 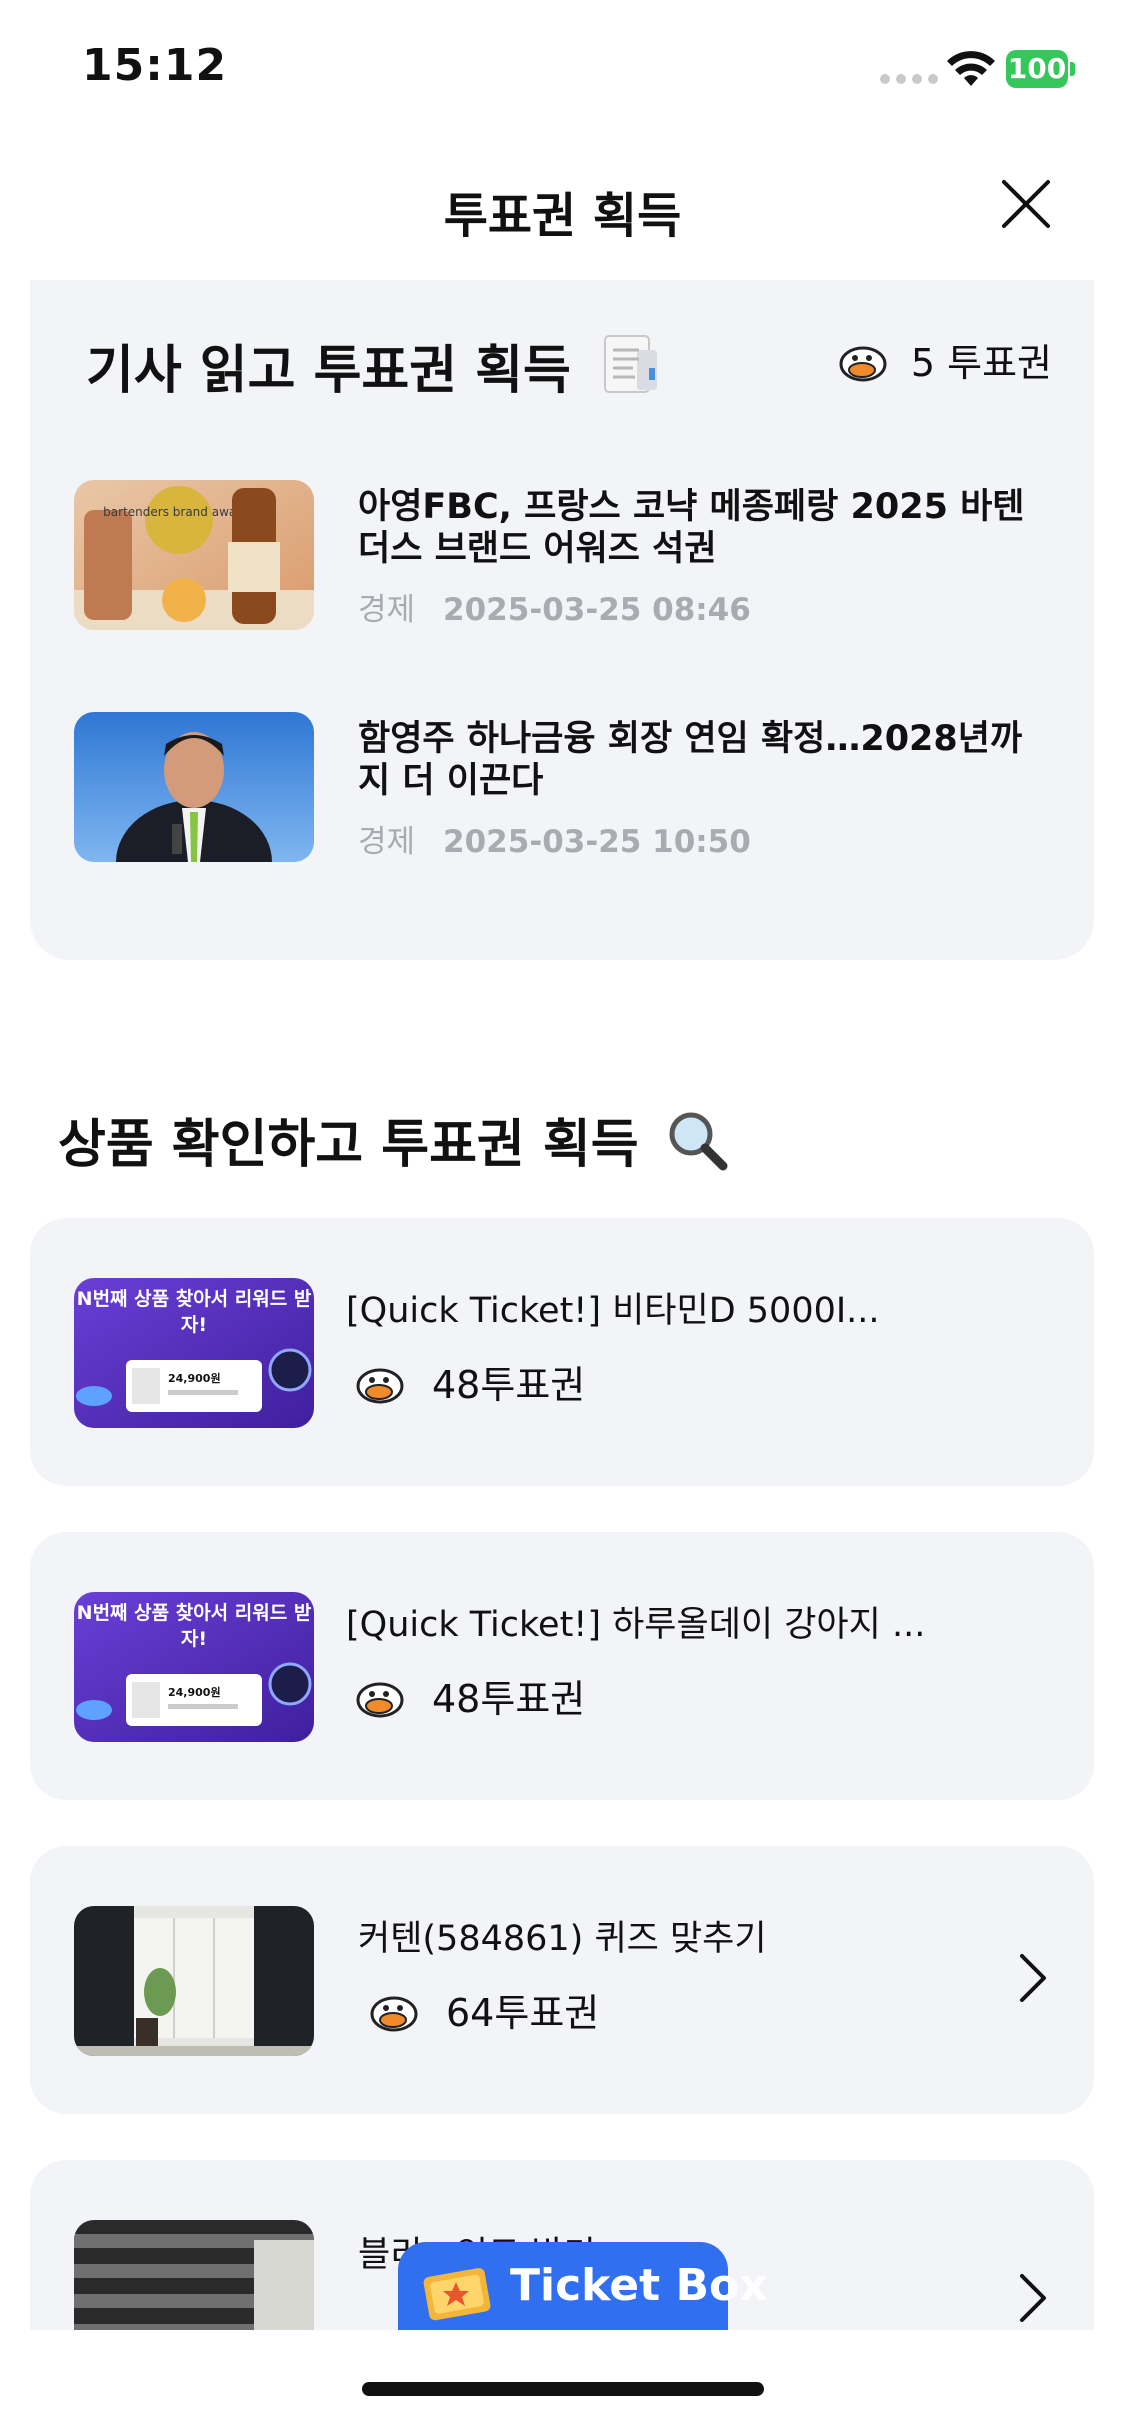 I want to click on product-reward: 64투표권, so click(x=483, y=2009).